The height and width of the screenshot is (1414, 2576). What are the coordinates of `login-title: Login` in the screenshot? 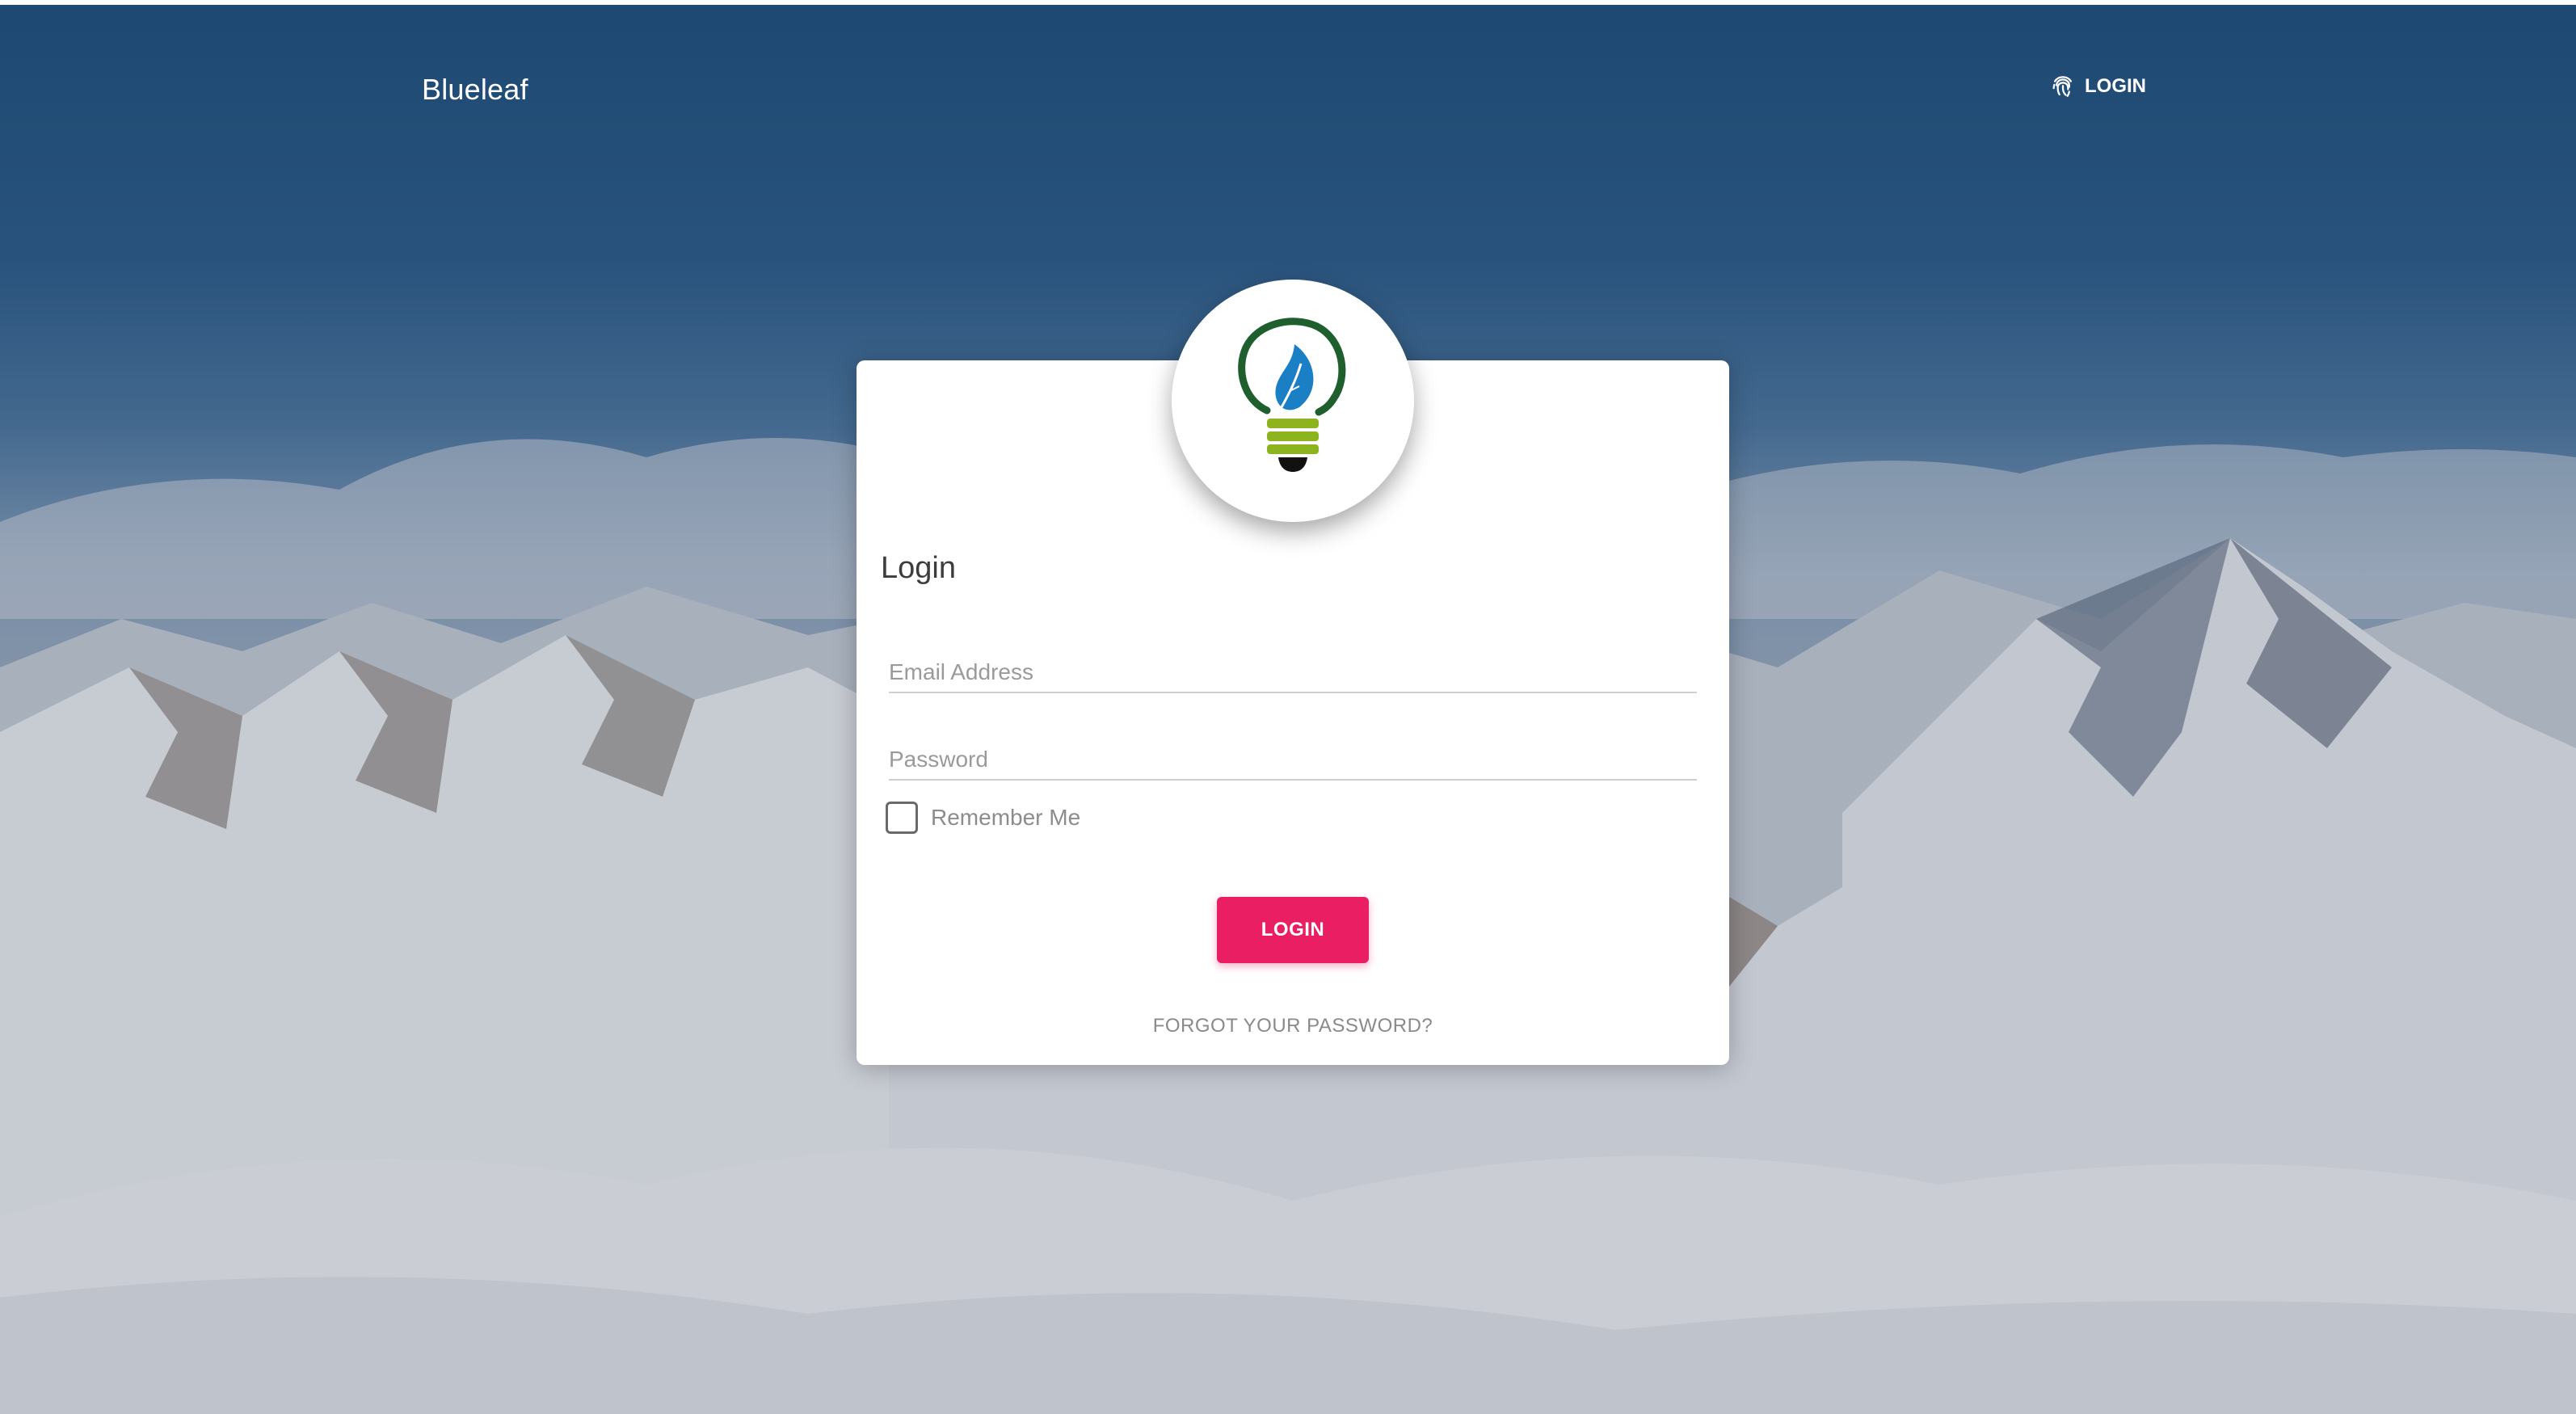 It's located at (918, 568).